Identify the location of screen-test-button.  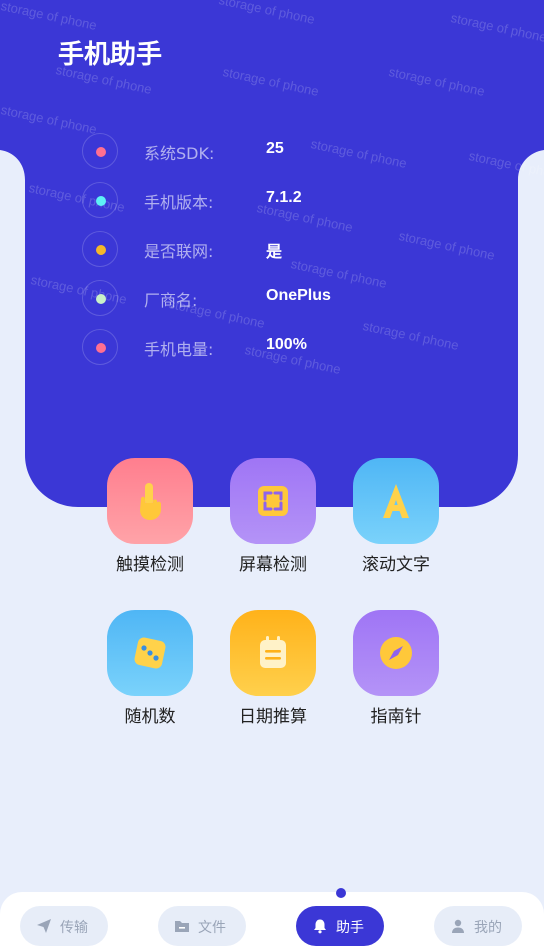
(273, 501).